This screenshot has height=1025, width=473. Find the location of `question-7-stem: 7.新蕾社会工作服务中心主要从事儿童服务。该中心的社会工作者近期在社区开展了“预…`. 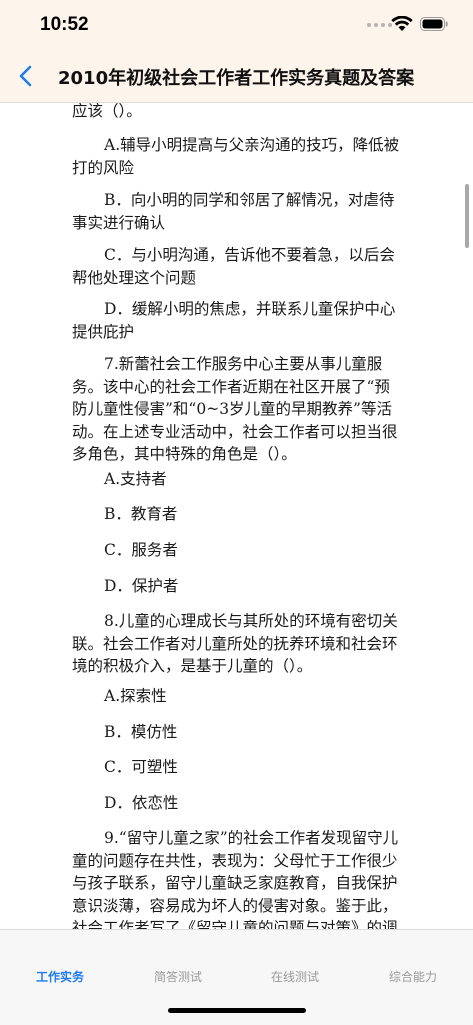

question-7-stem: 7.新蕾社会工作服务中心主要从事儿童服务。该中心的社会工作者近期在社区开展了“预… is located at coordinates (235, 409).